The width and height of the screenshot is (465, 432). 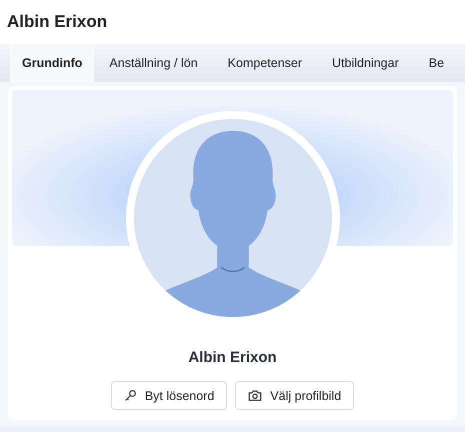 What do you see at coordinates (130, 395) in the screenshot?
I see `key-icon` at bounding box center [130, 395].